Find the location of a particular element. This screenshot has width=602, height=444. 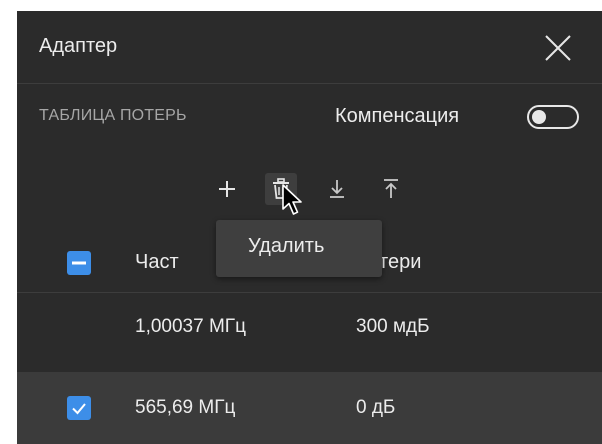

frequency-cell: 1,00037 МГц is located at coordinates (190, 326).